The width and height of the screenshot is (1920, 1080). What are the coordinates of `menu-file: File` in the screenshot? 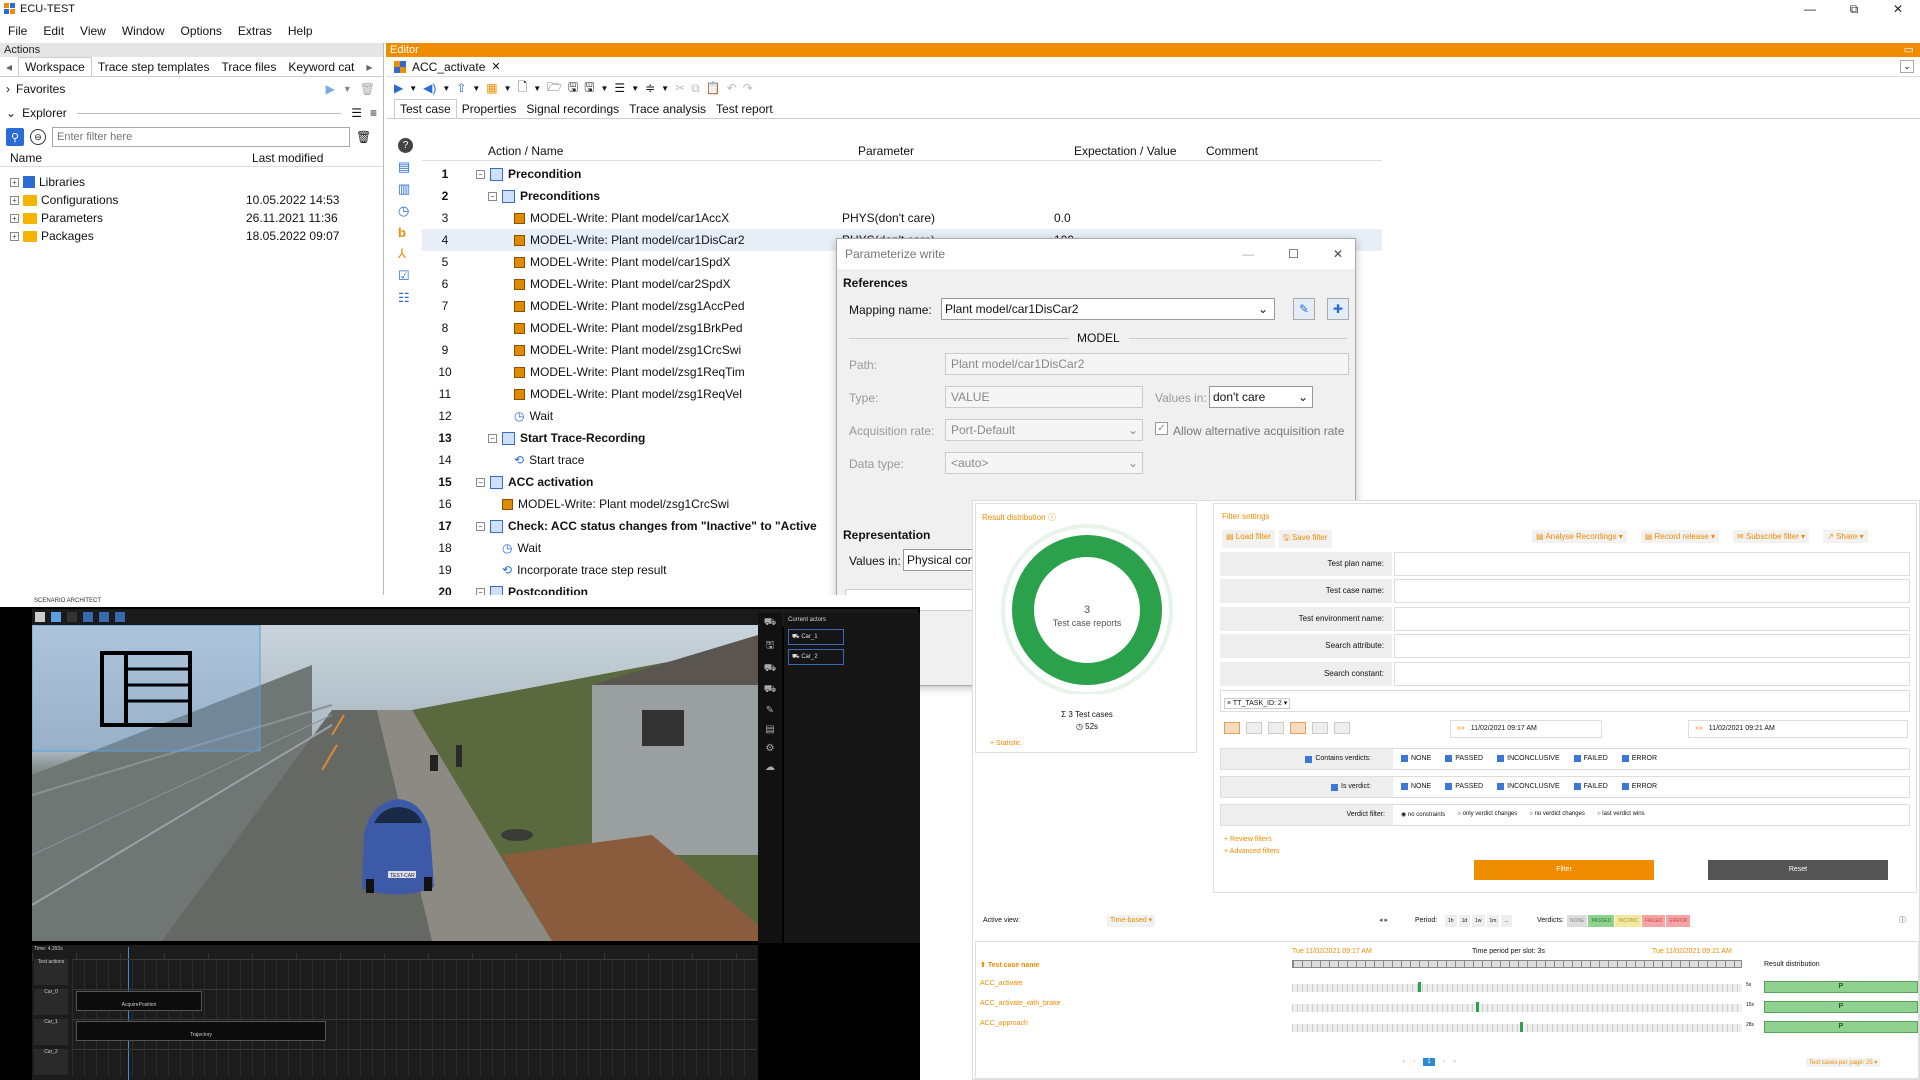 It's located at (17, 31).